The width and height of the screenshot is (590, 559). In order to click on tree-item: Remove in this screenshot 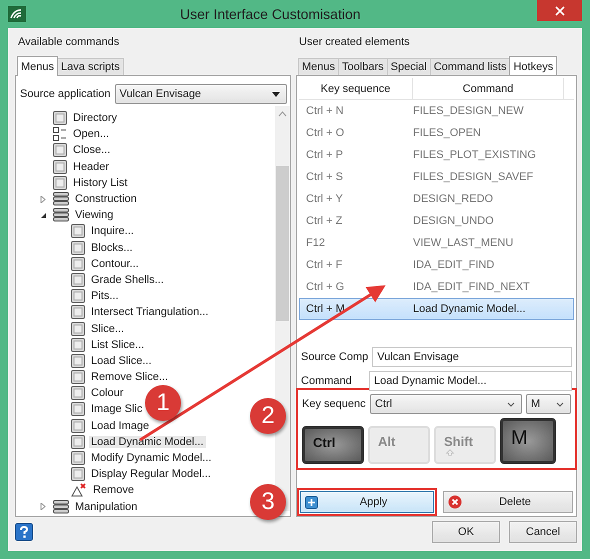, I will do `click(113, 490)`.